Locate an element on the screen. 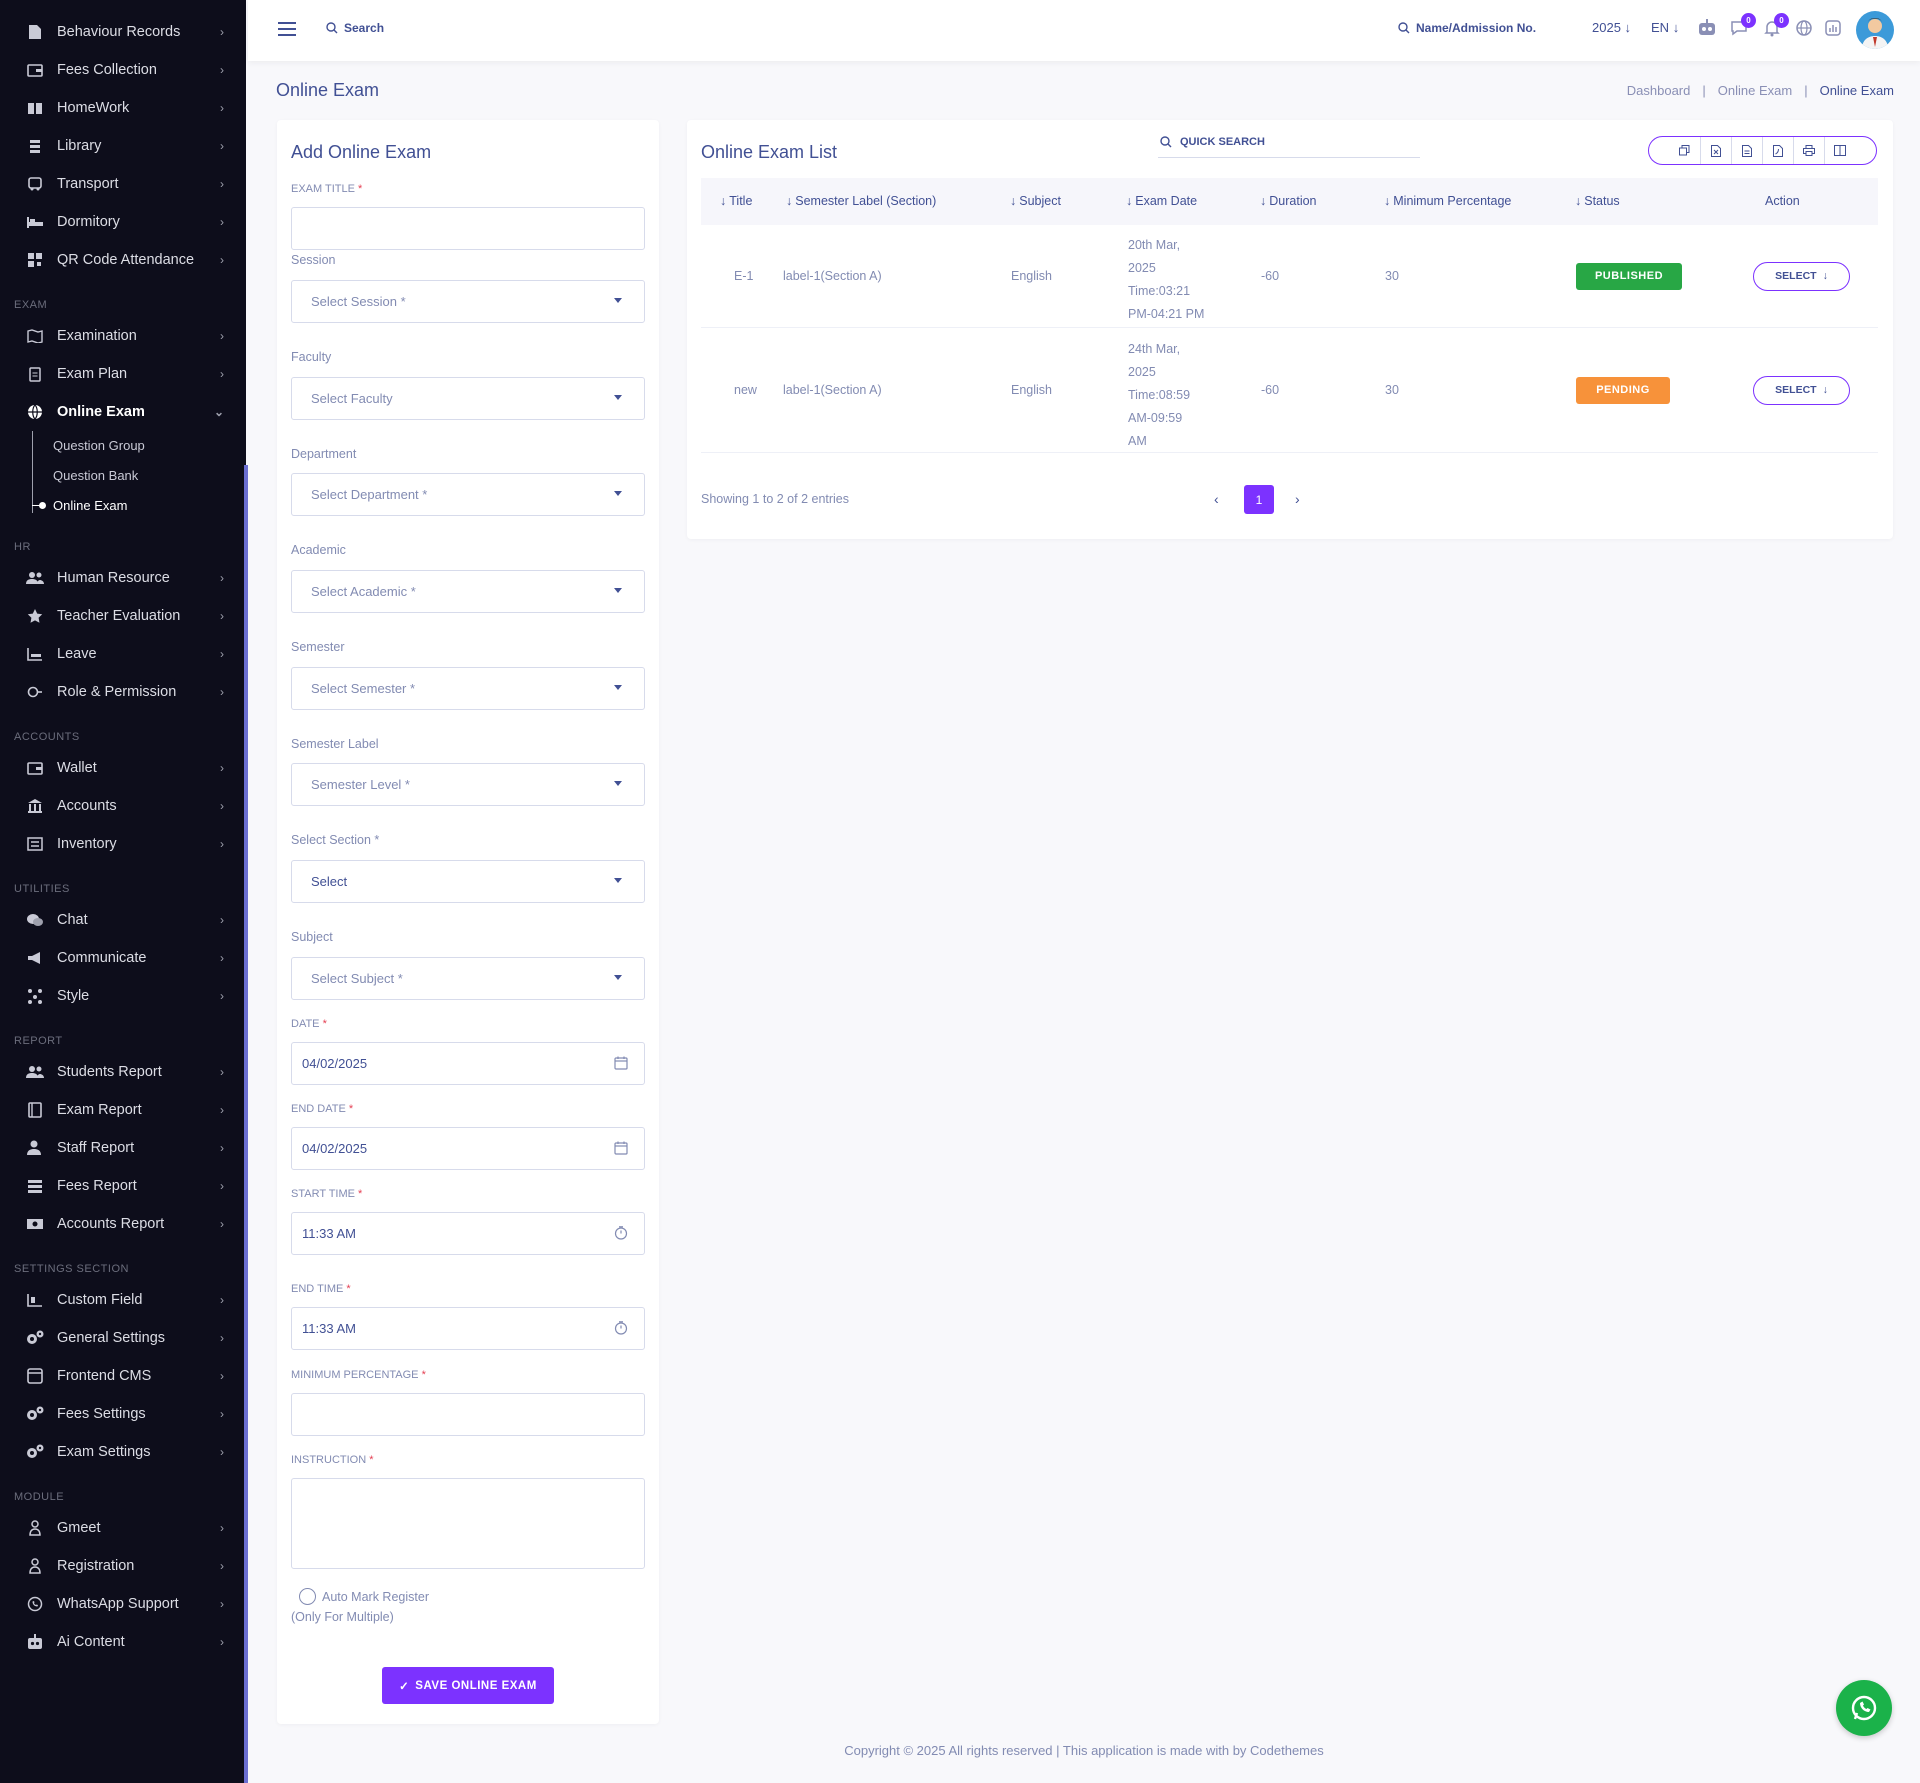 The image size is (1920, 1783). col-action: Action is located at coordinates (1782, 201).